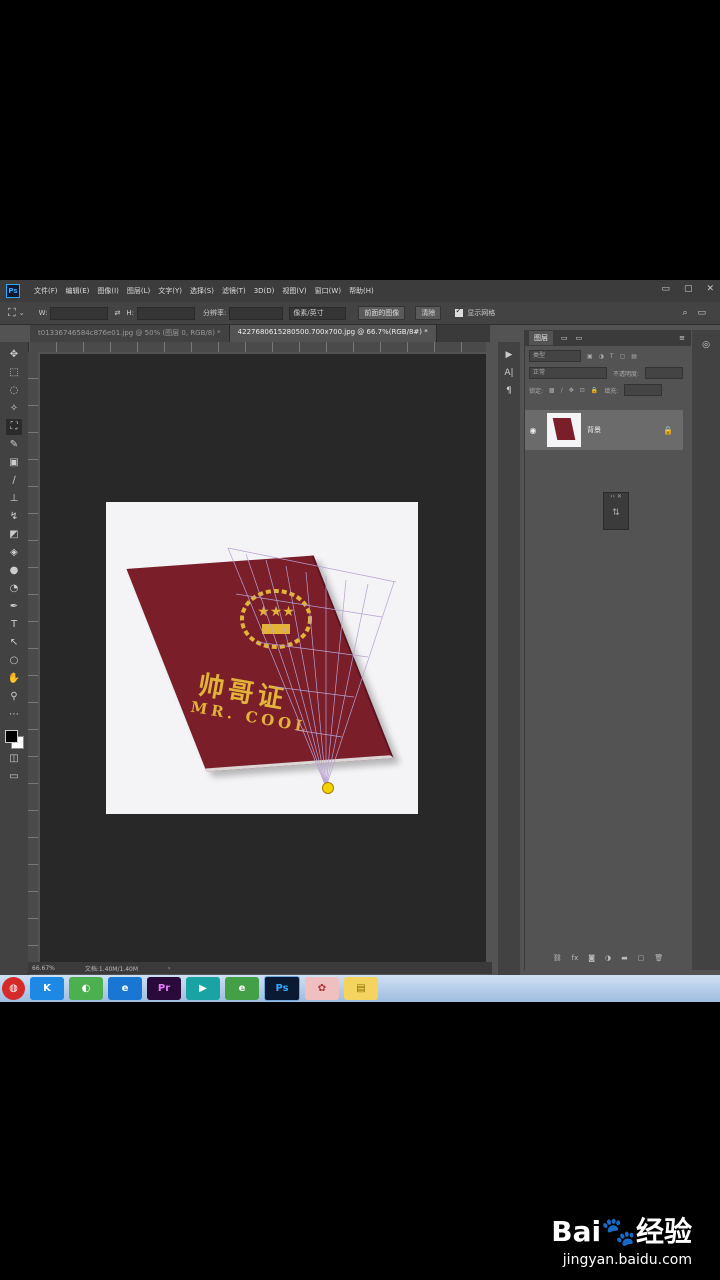  What do you see at coordinates (125, 988) in the screenshot?
I see `taskbar-ie-icon: e` at bounding box center [125, 988].